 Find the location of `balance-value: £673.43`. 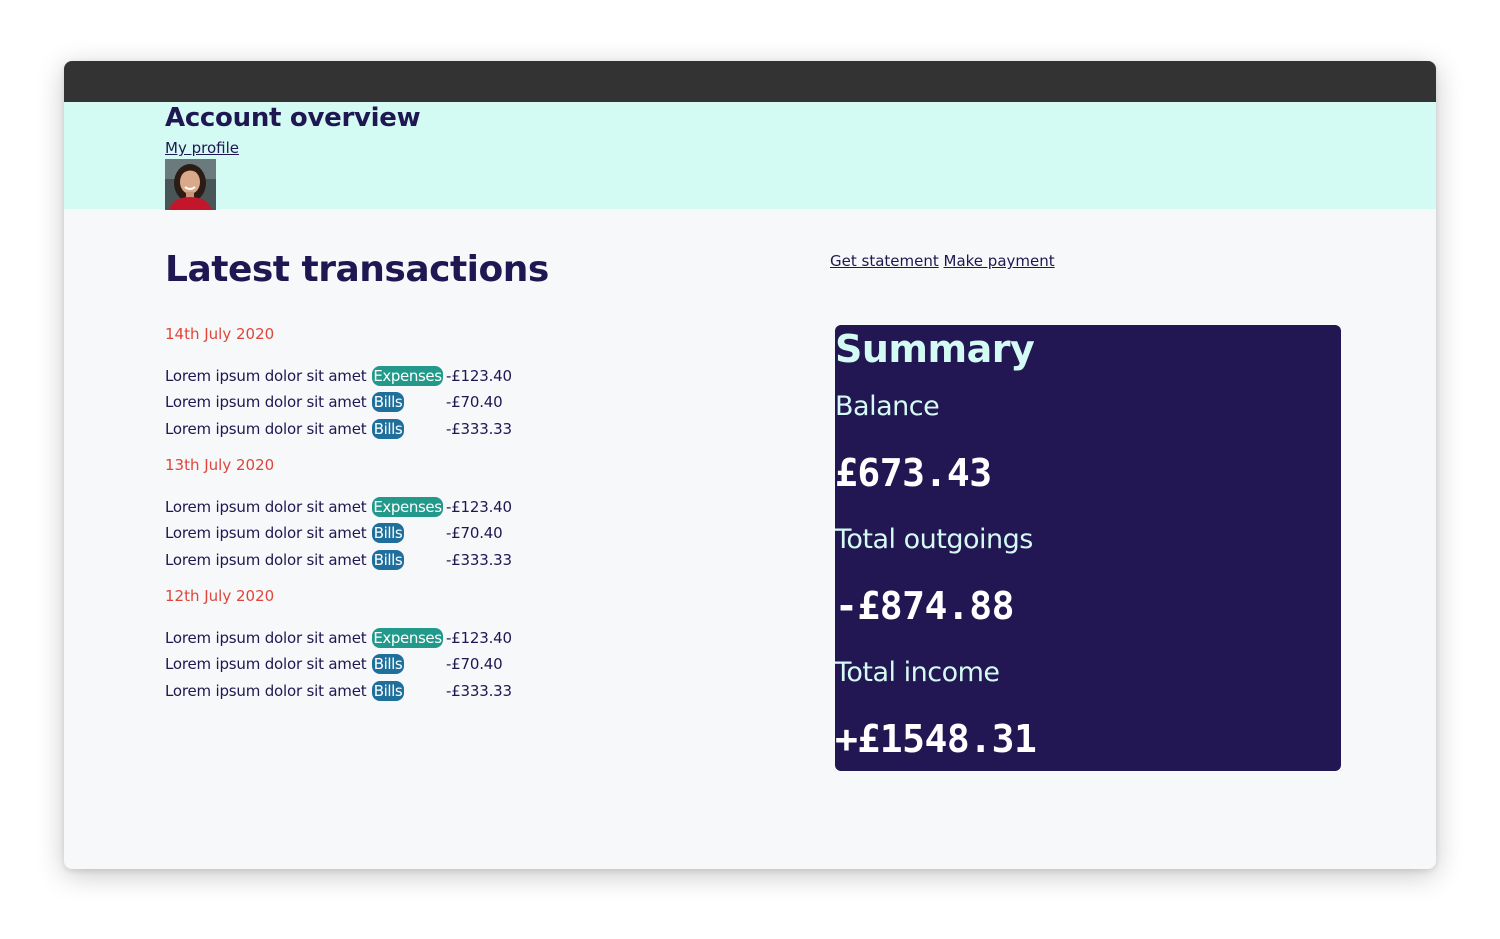

balance-value: £673.43 is located at coordinates (913, 473).